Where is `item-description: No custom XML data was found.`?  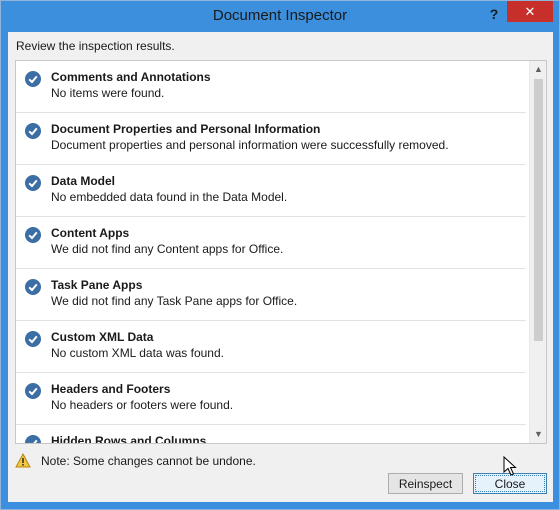
item-description: No custom XML data was found. is located at coordinates (137, 353).